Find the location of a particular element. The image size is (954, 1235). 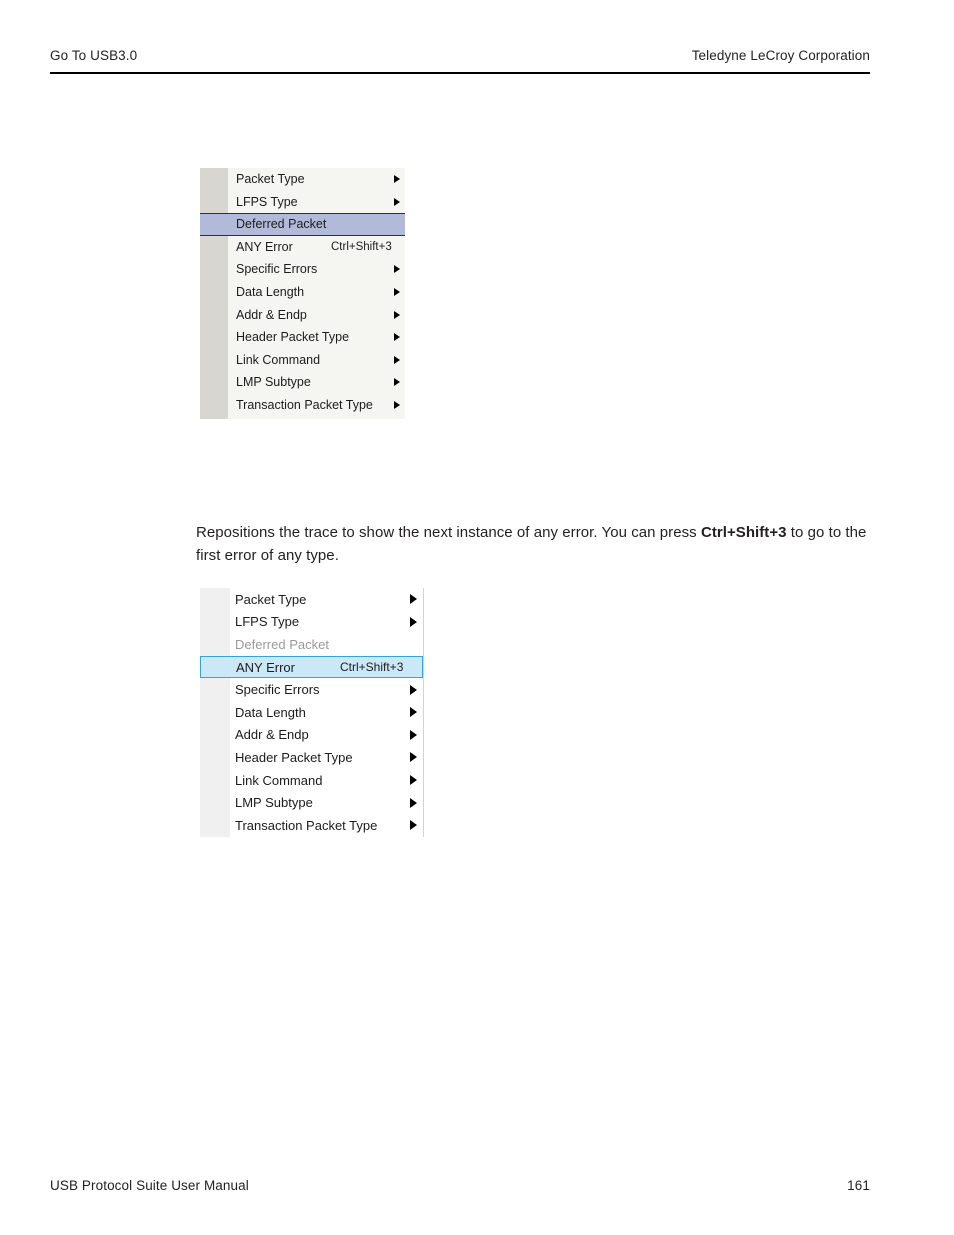

page-footer: USB Protocol Suite User Manual 161 is located at coordinates (460, 1185).